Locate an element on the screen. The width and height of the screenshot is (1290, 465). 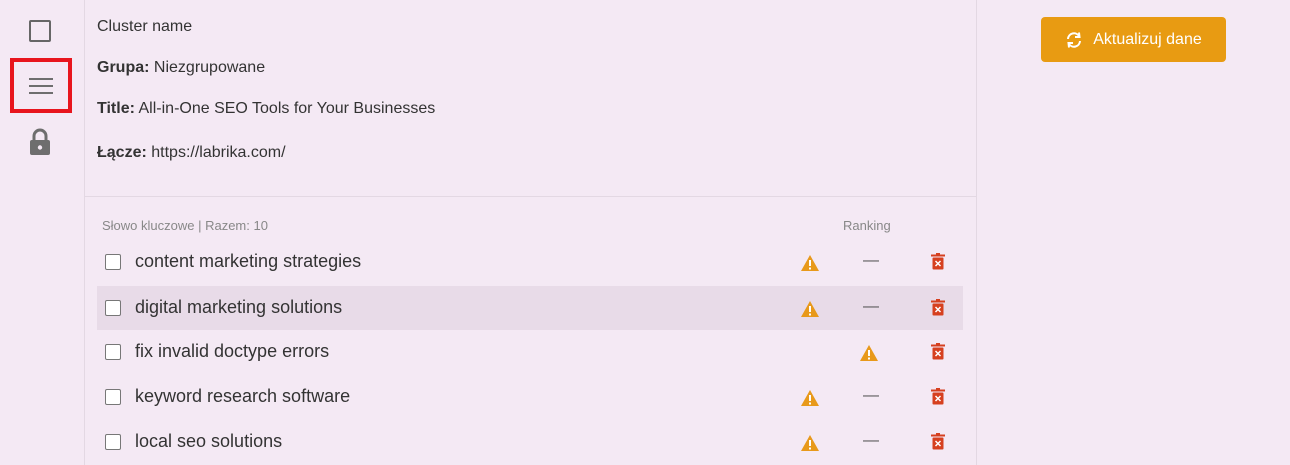
keyword-row: local seo solutions — is located at coordinates (530, 442).